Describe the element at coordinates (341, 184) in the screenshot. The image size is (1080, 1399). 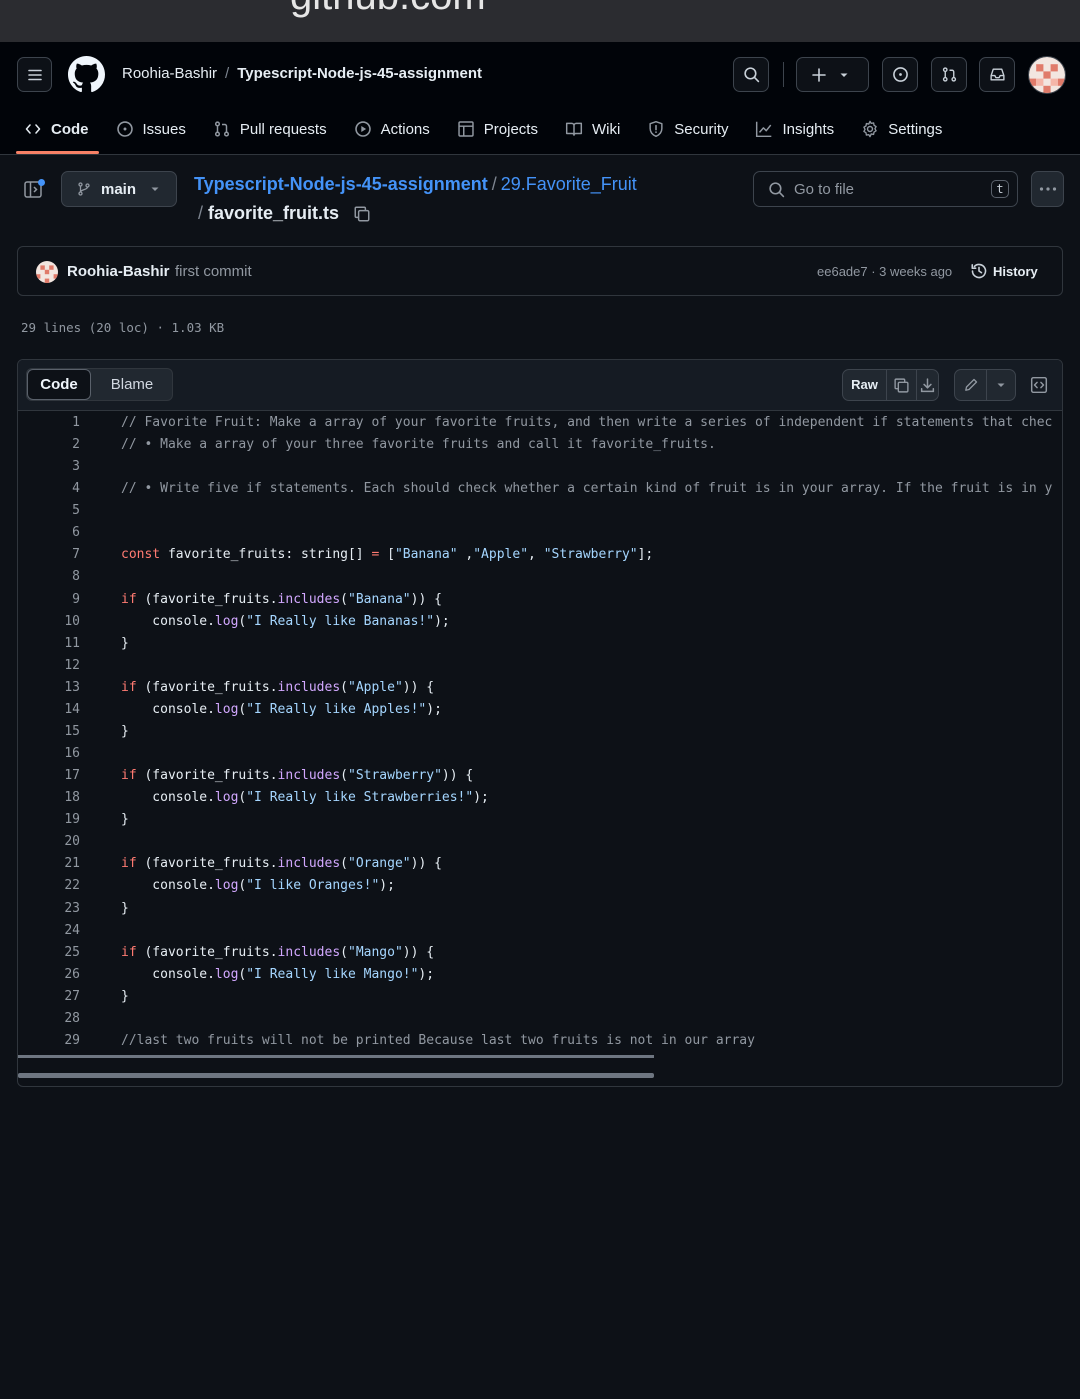
I see `breadcrumb-repo-link: Typescript-Node-js-45-assignment` at that location.